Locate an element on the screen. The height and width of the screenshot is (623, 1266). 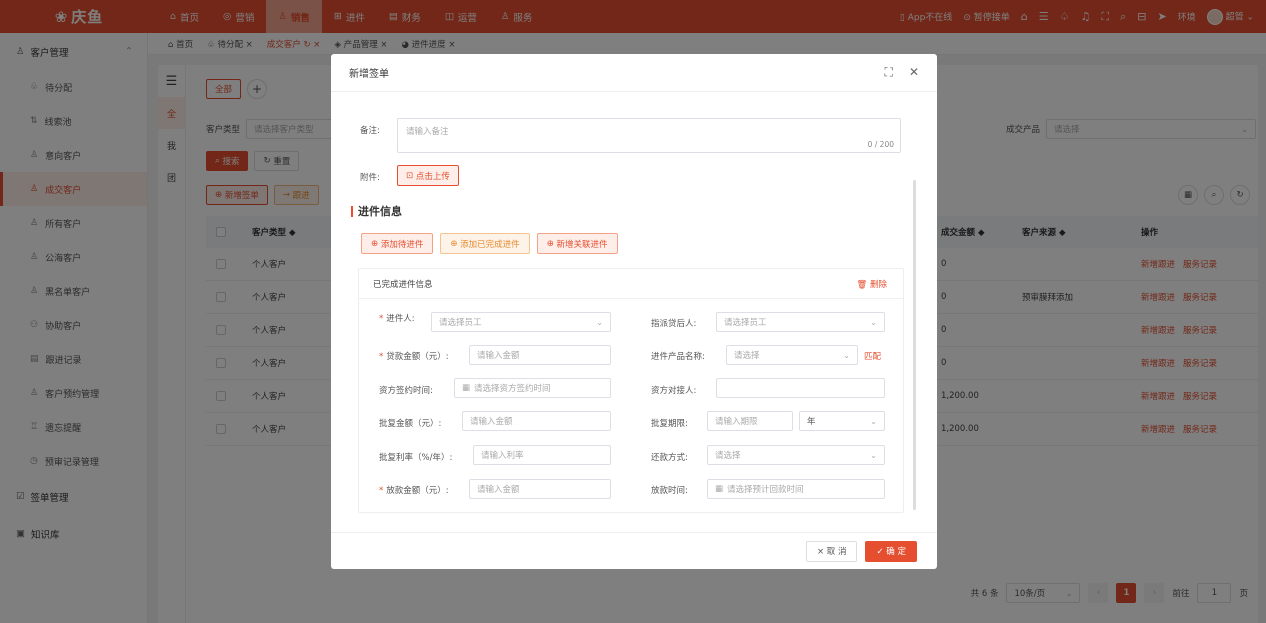
remark-char-count: 0 / 200 is located at coordinates (880, 144).